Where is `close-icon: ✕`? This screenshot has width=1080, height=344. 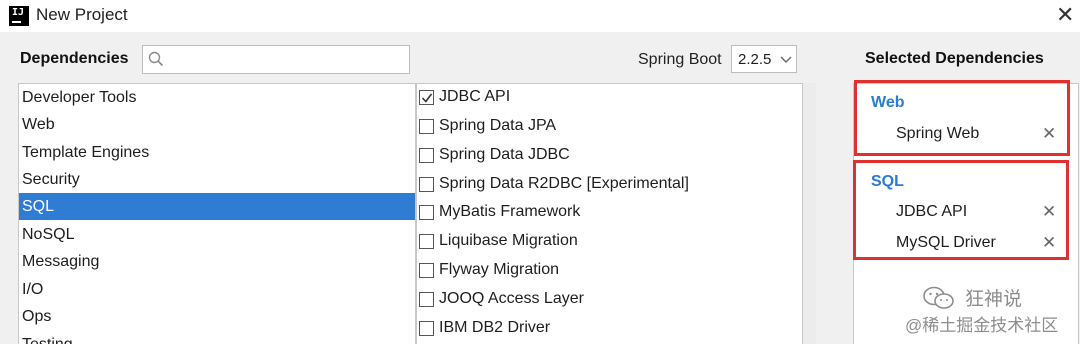 close-icon: ✕ is located at coordinates (1065, 15).